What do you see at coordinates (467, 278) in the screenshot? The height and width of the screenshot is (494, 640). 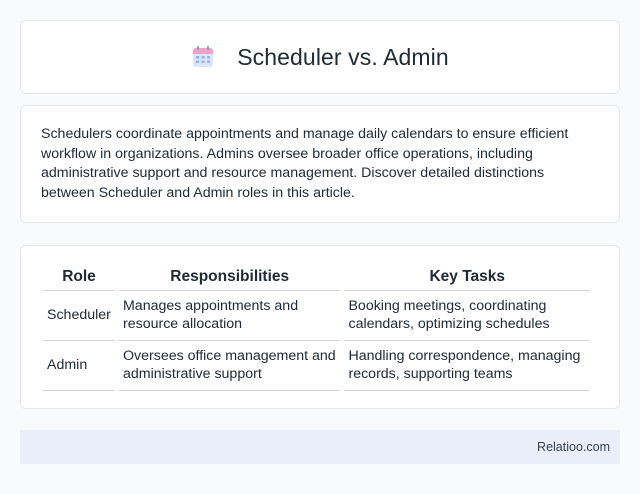 I see `header-key-tasks: Key Tasks` at bounding box center [467, 278].